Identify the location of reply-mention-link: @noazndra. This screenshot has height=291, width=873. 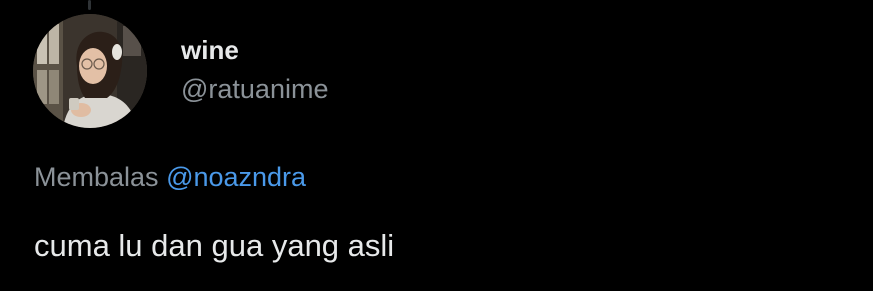
(236, 177).